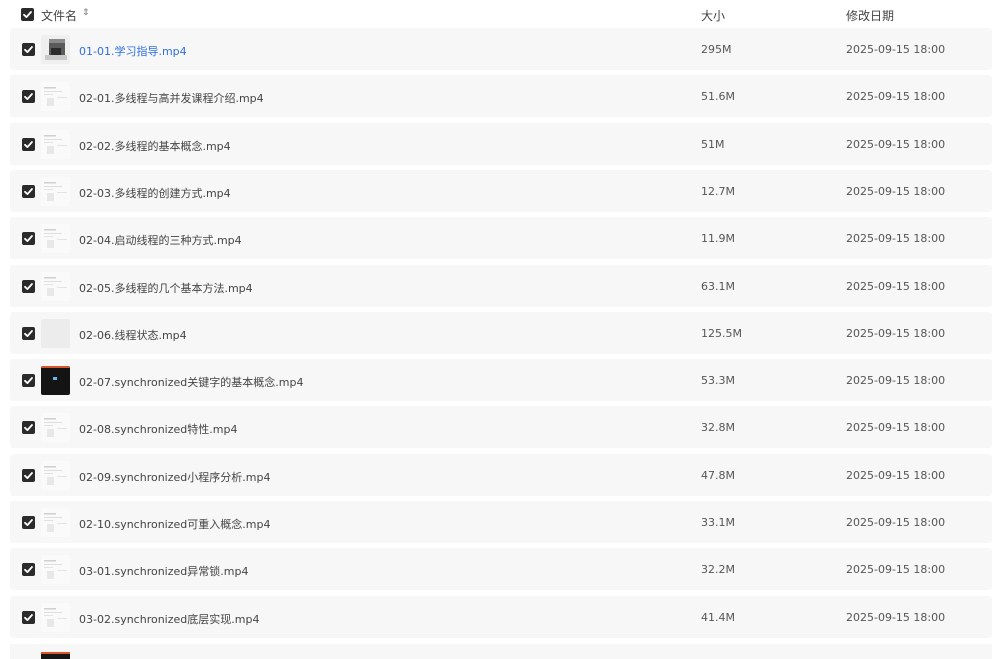  I want to click on column-header-size: 大小, so click(713, 15).